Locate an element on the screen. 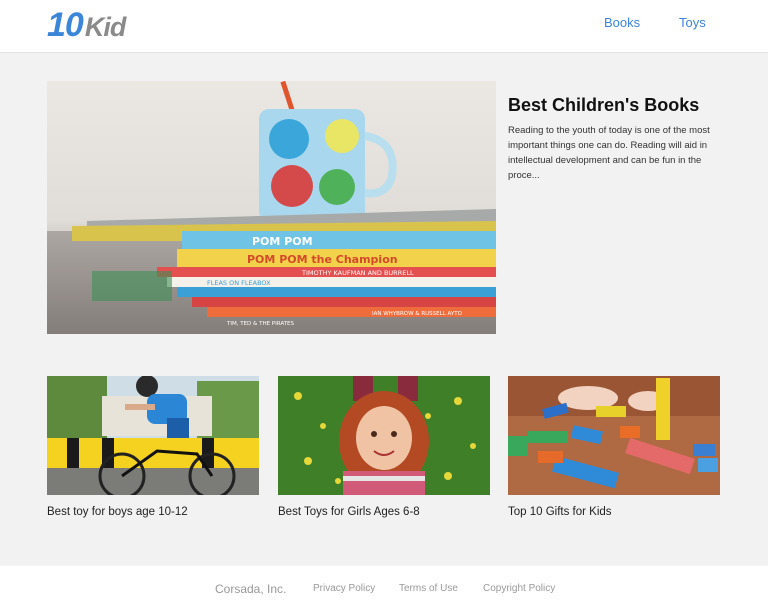  book-spine-3: TIMOTHY KAUFMAN AND BURRELL is located at coordinates (357, 273).